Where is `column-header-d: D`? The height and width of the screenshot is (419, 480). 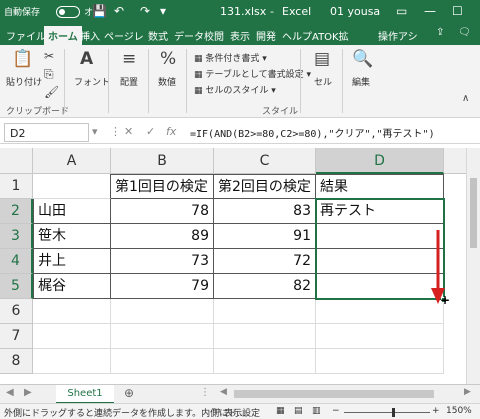
column-header-d: D is located at coordinates (380, 161).